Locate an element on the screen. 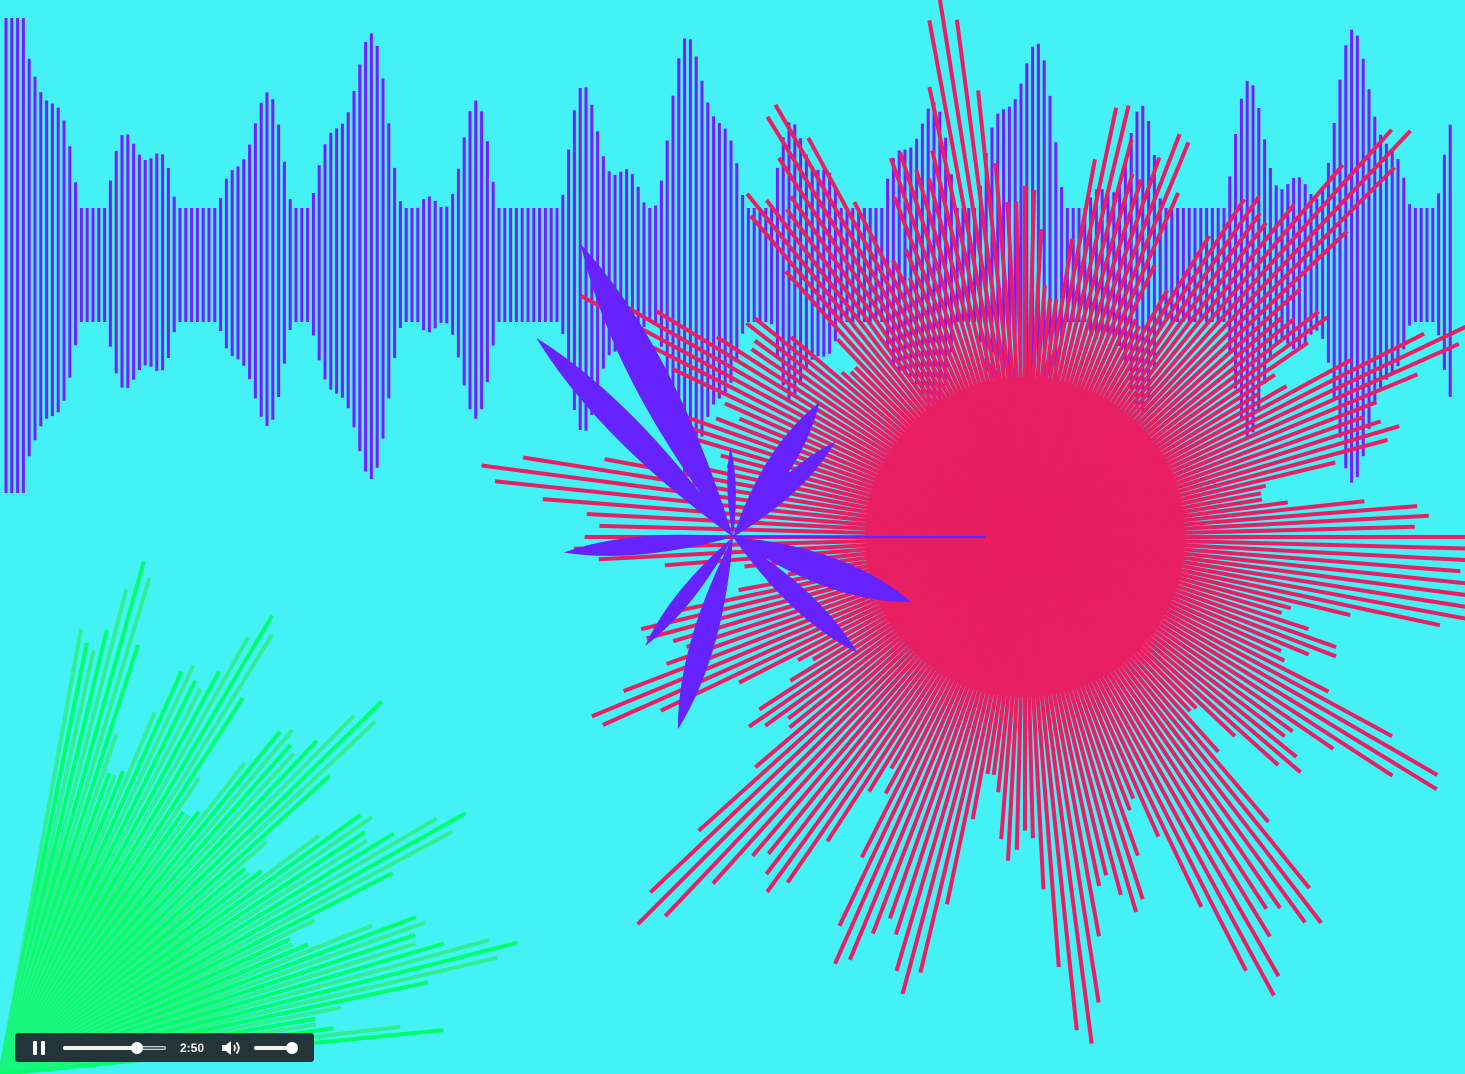  pause-icon-bar is located at coordinates (43, 1047).